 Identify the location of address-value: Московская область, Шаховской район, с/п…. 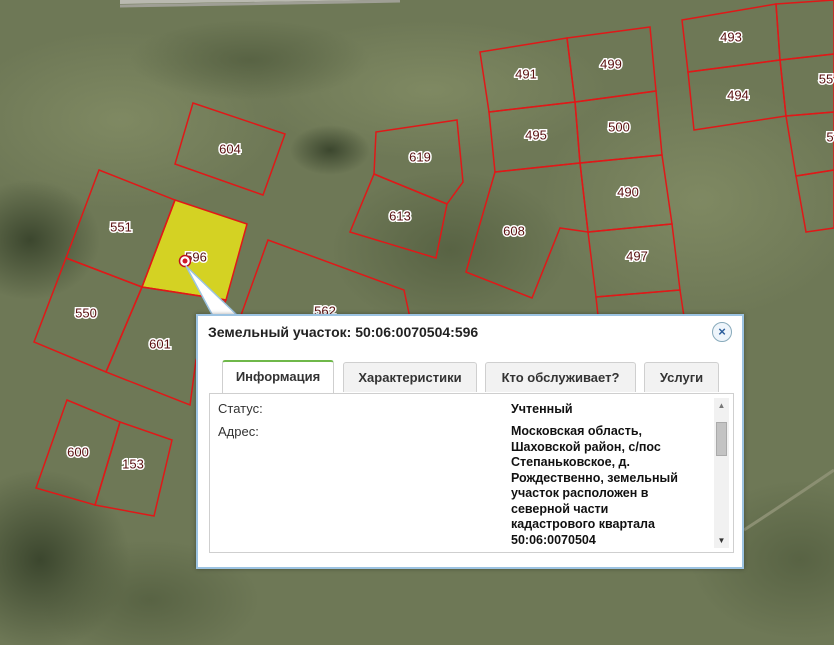
(607, 486).